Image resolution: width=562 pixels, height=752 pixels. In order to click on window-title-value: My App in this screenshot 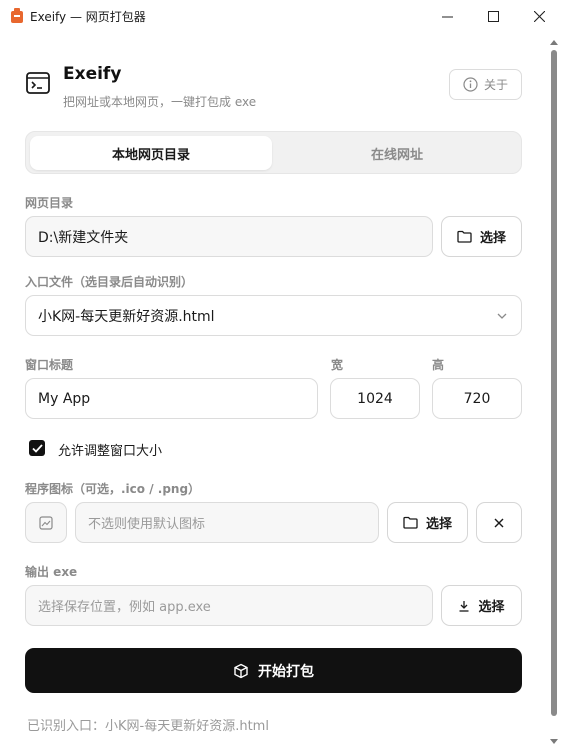, I will do `click(64, 398)`.